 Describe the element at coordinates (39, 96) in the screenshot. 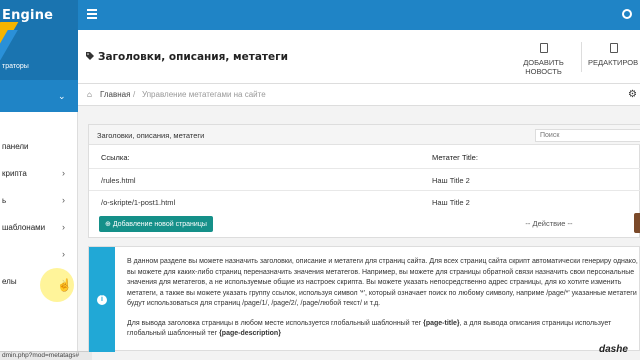

I see `sidebar-user-menu: ⌄` at that location.